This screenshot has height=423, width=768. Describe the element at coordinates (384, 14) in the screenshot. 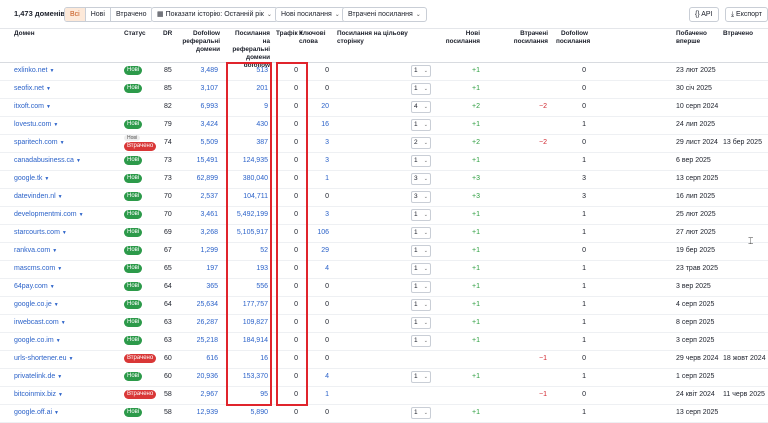

I see `lost-links-button: Втрачені посилання ⌄` at that location.